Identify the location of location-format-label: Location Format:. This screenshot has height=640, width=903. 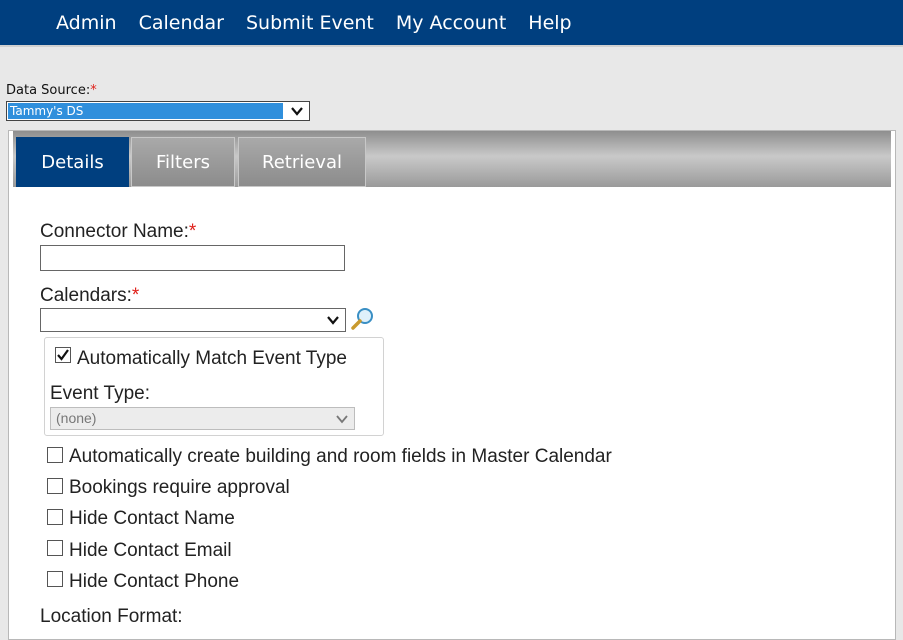
(111, 616).